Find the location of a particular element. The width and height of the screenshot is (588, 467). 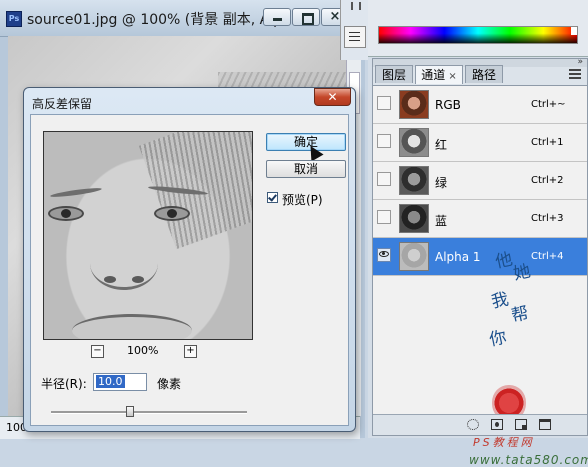

cancel-button: 取消 is located at coordinates (306, 169).